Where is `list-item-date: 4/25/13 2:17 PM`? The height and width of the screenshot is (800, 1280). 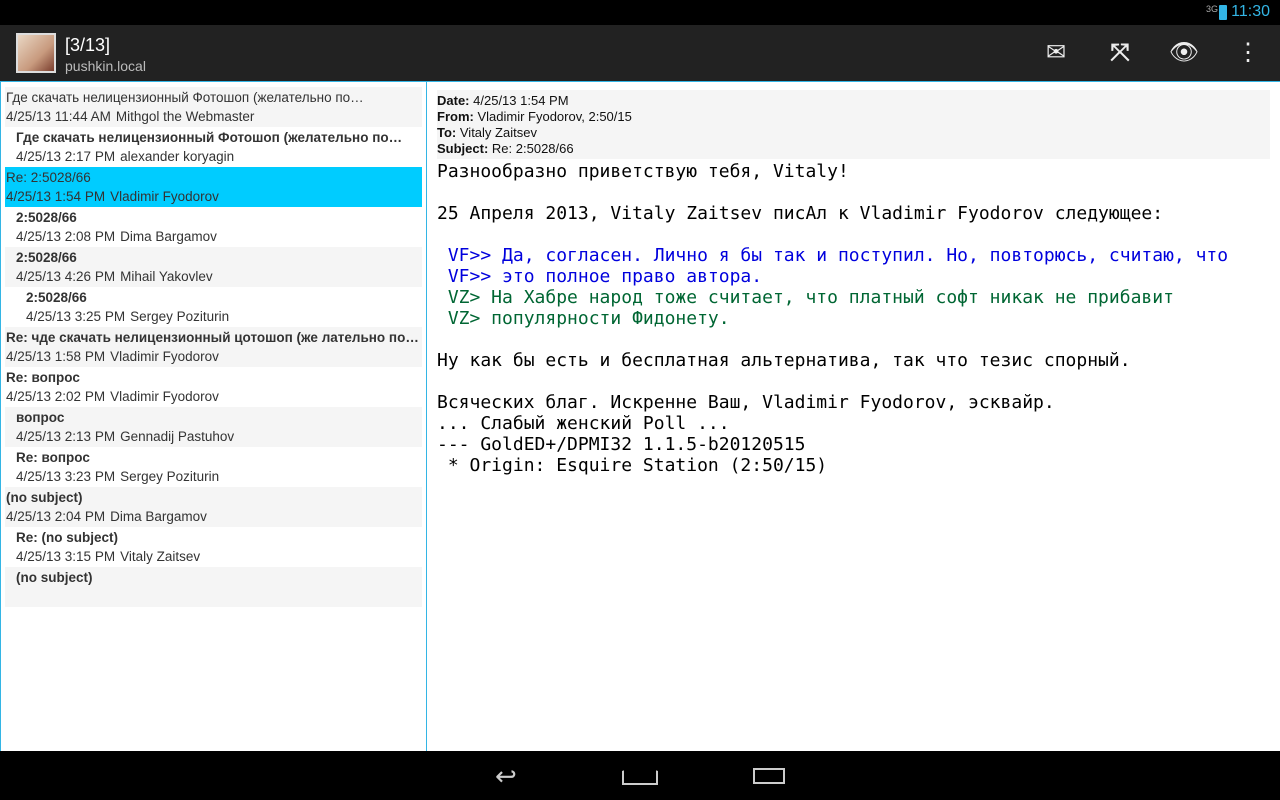
list-item-date: 4/25/13 2:17 PM is located at coordinates (66, 156).